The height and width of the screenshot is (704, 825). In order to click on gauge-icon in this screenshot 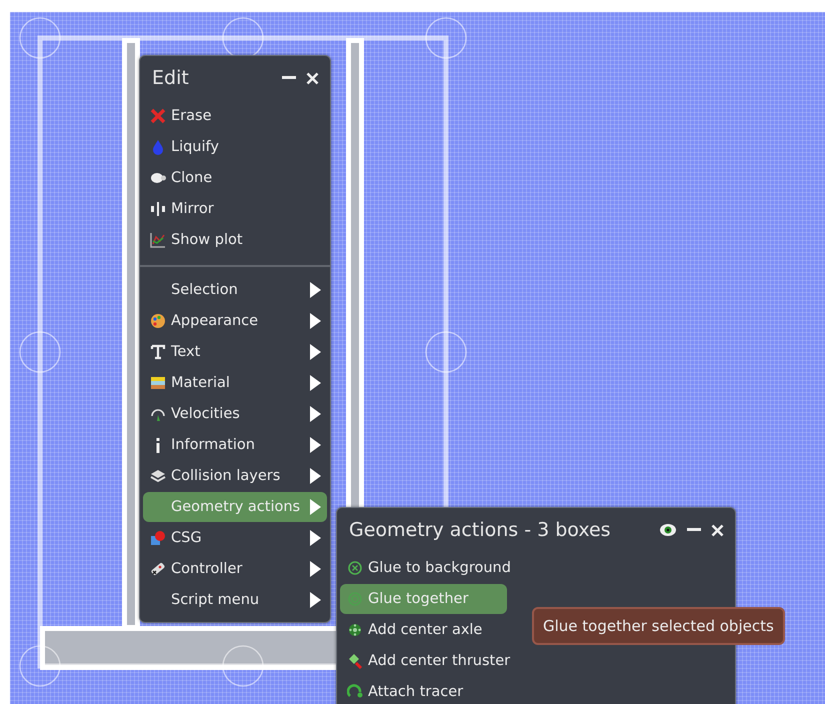, I will do `click(158, 414)`.